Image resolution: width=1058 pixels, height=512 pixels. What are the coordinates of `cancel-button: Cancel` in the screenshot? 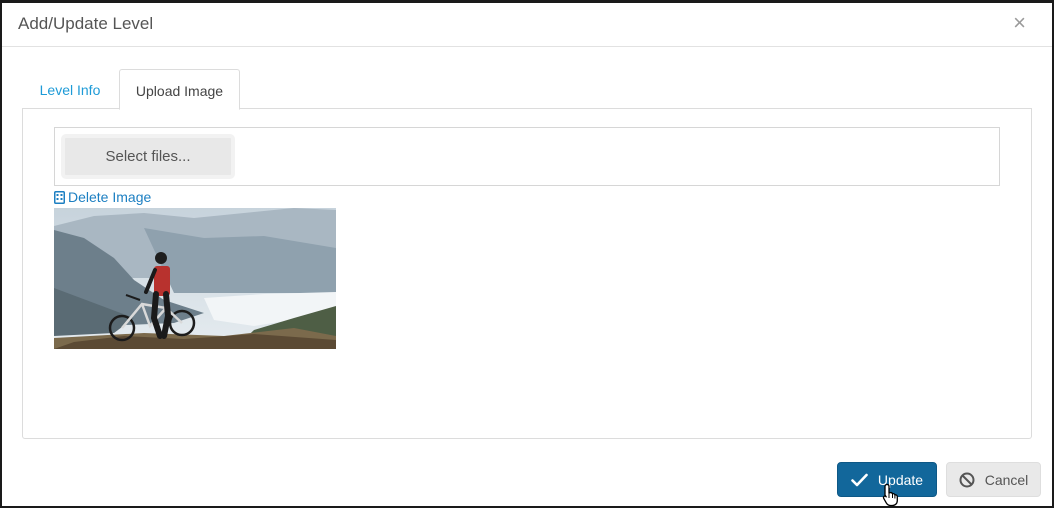 It's located at (993, 479).